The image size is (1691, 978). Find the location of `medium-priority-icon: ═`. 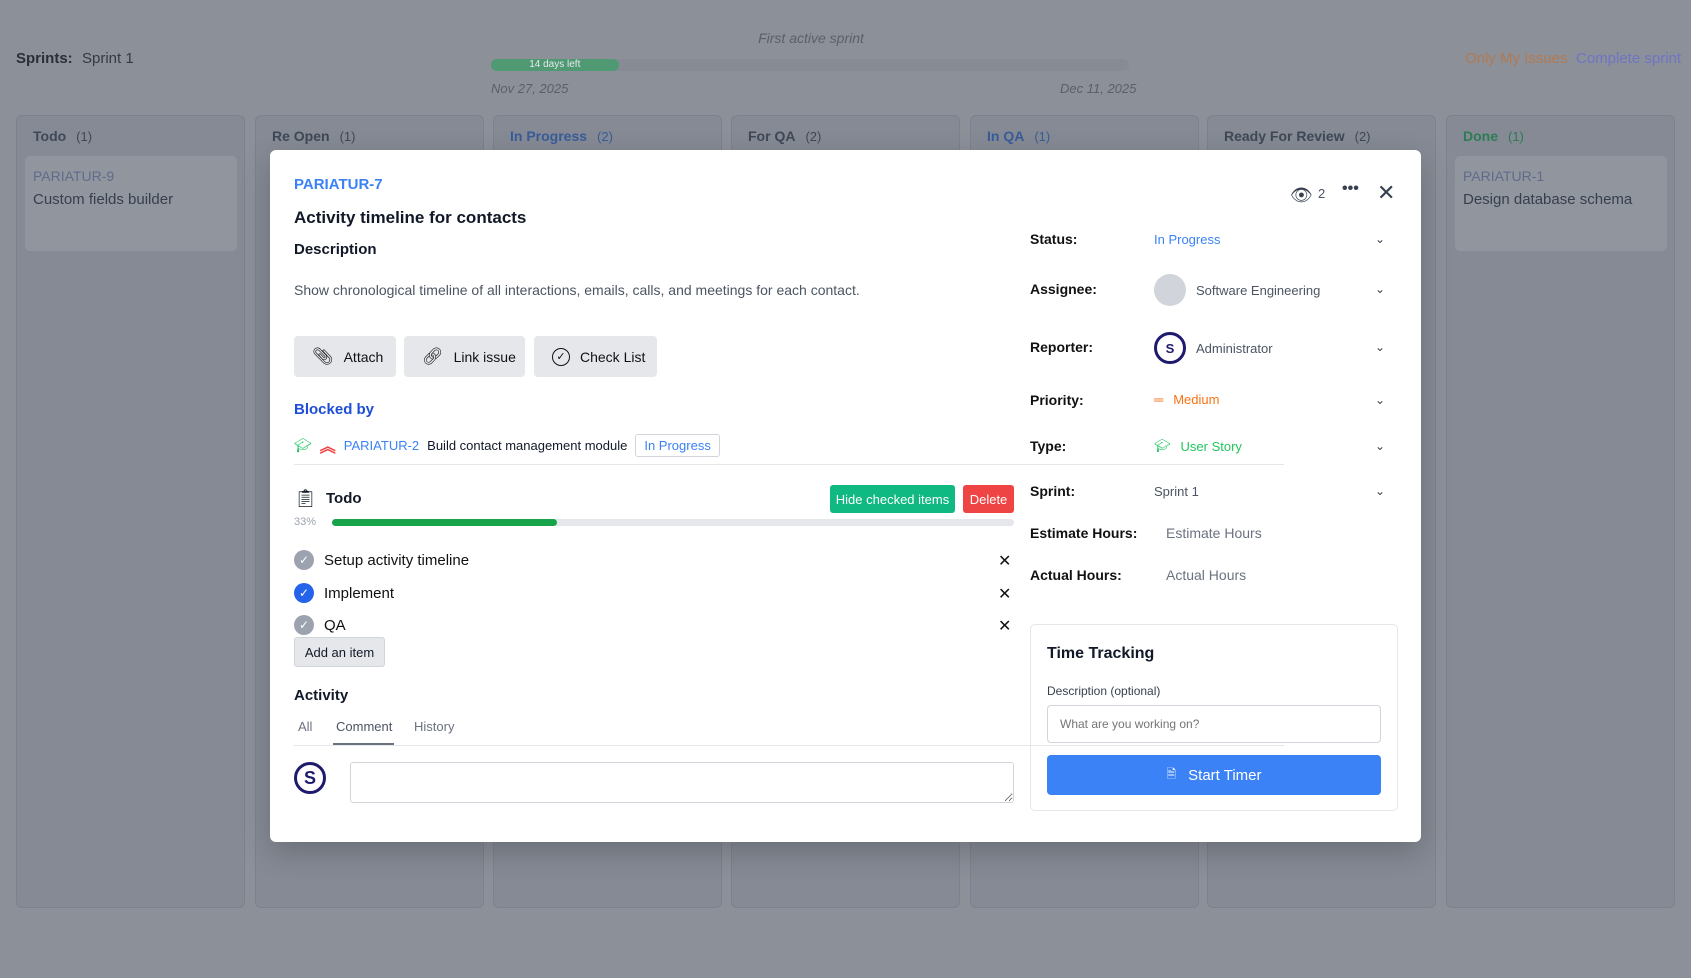

medium-priority-icon: ═ is located at coordinates (1159, 399).